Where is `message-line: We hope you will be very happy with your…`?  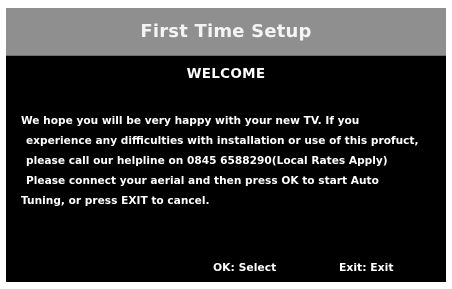 message-line: We hope you will be very happy with your… is located at coordinates (190, 121).